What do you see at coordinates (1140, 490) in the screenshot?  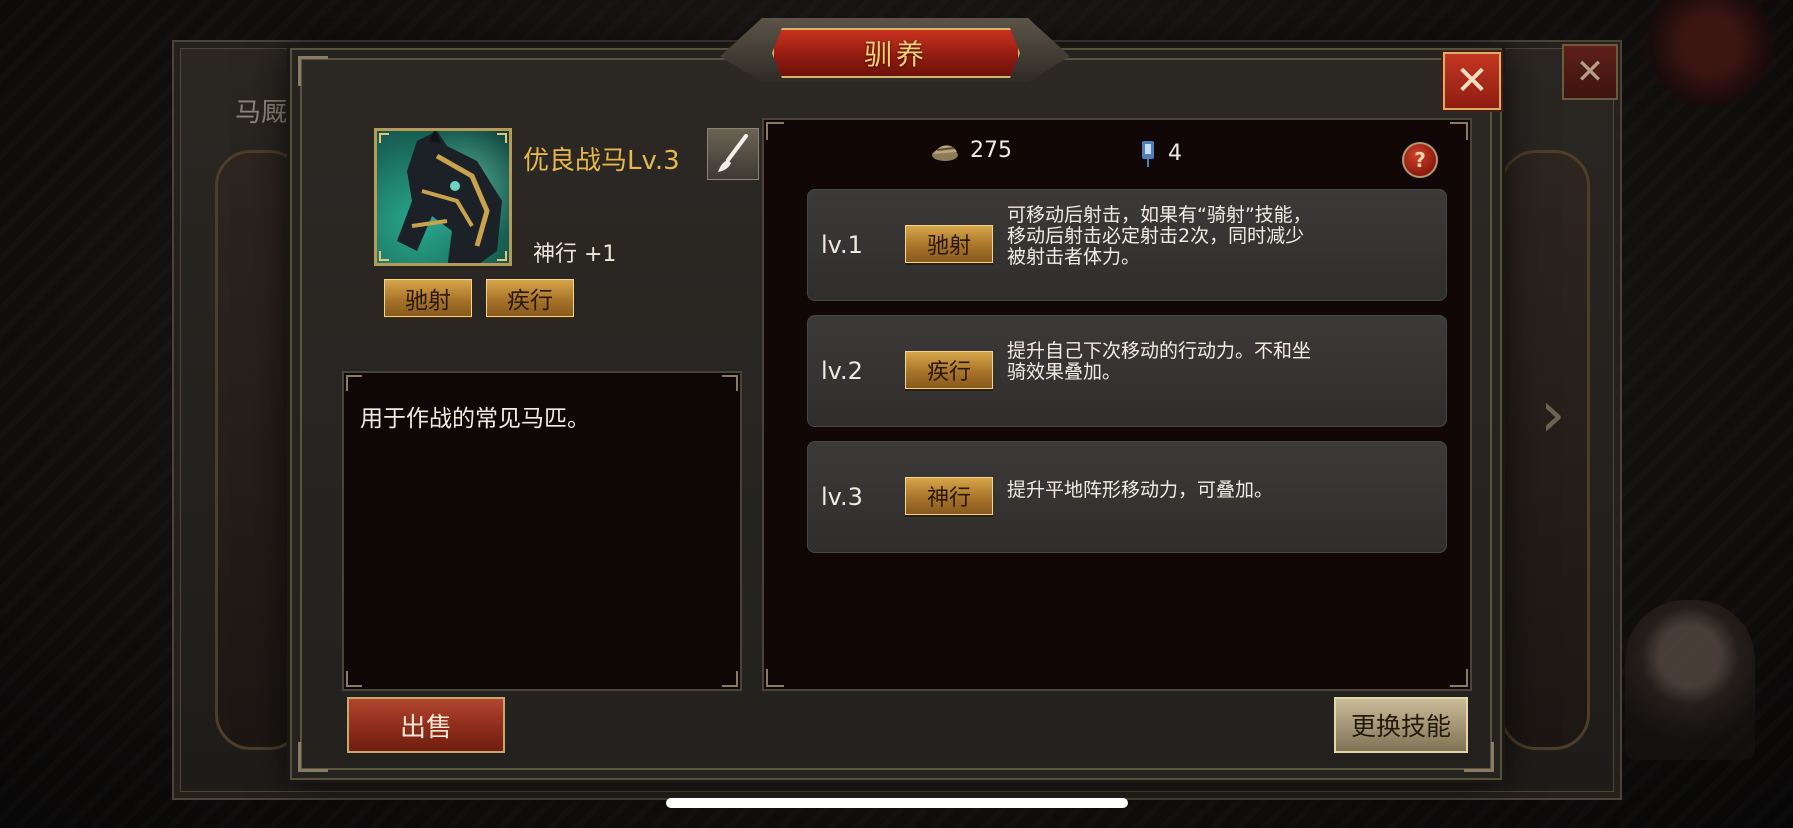 I see `skill-desc-line: 提升平地阵形移动力，可叠加。` at bounding box center [1140, 490].